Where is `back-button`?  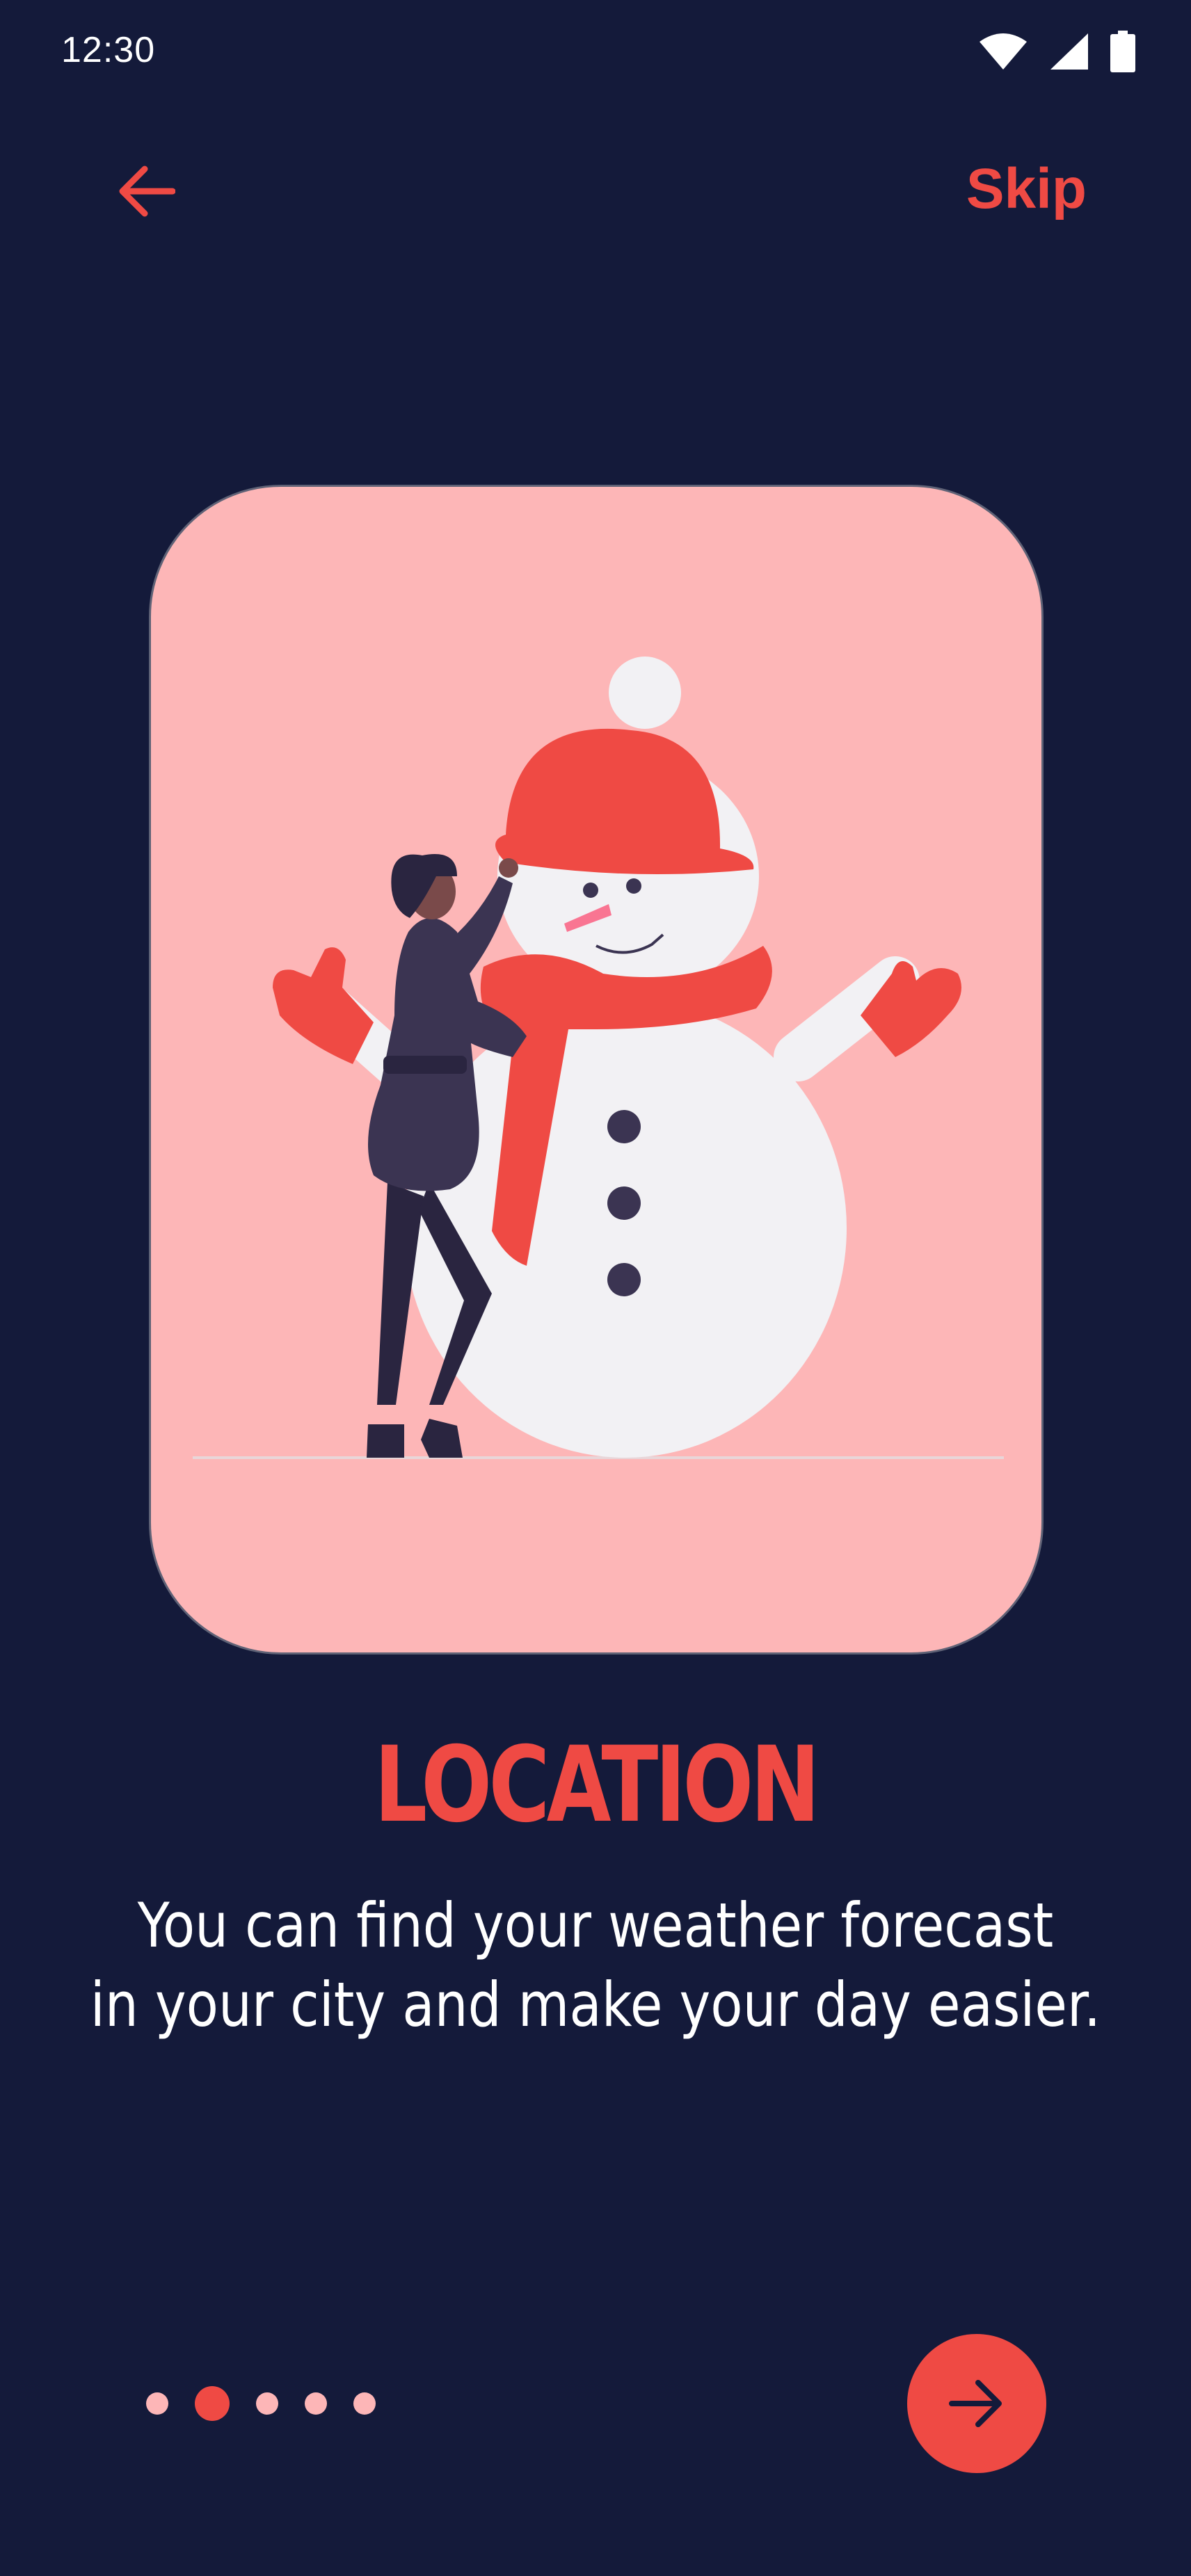
back-button is located at coordinates (146, 192).